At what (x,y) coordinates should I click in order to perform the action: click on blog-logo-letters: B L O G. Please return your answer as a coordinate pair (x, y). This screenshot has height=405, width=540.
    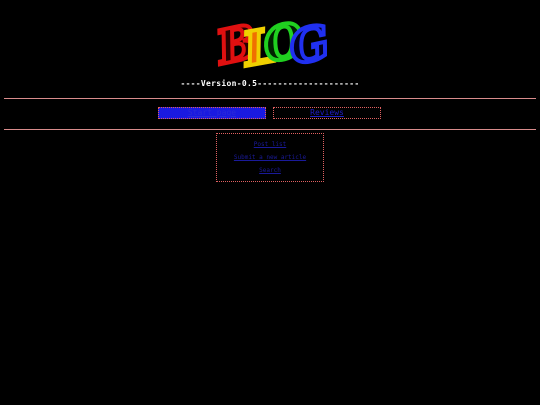
    Looking at the image, I should click on (271, 41).